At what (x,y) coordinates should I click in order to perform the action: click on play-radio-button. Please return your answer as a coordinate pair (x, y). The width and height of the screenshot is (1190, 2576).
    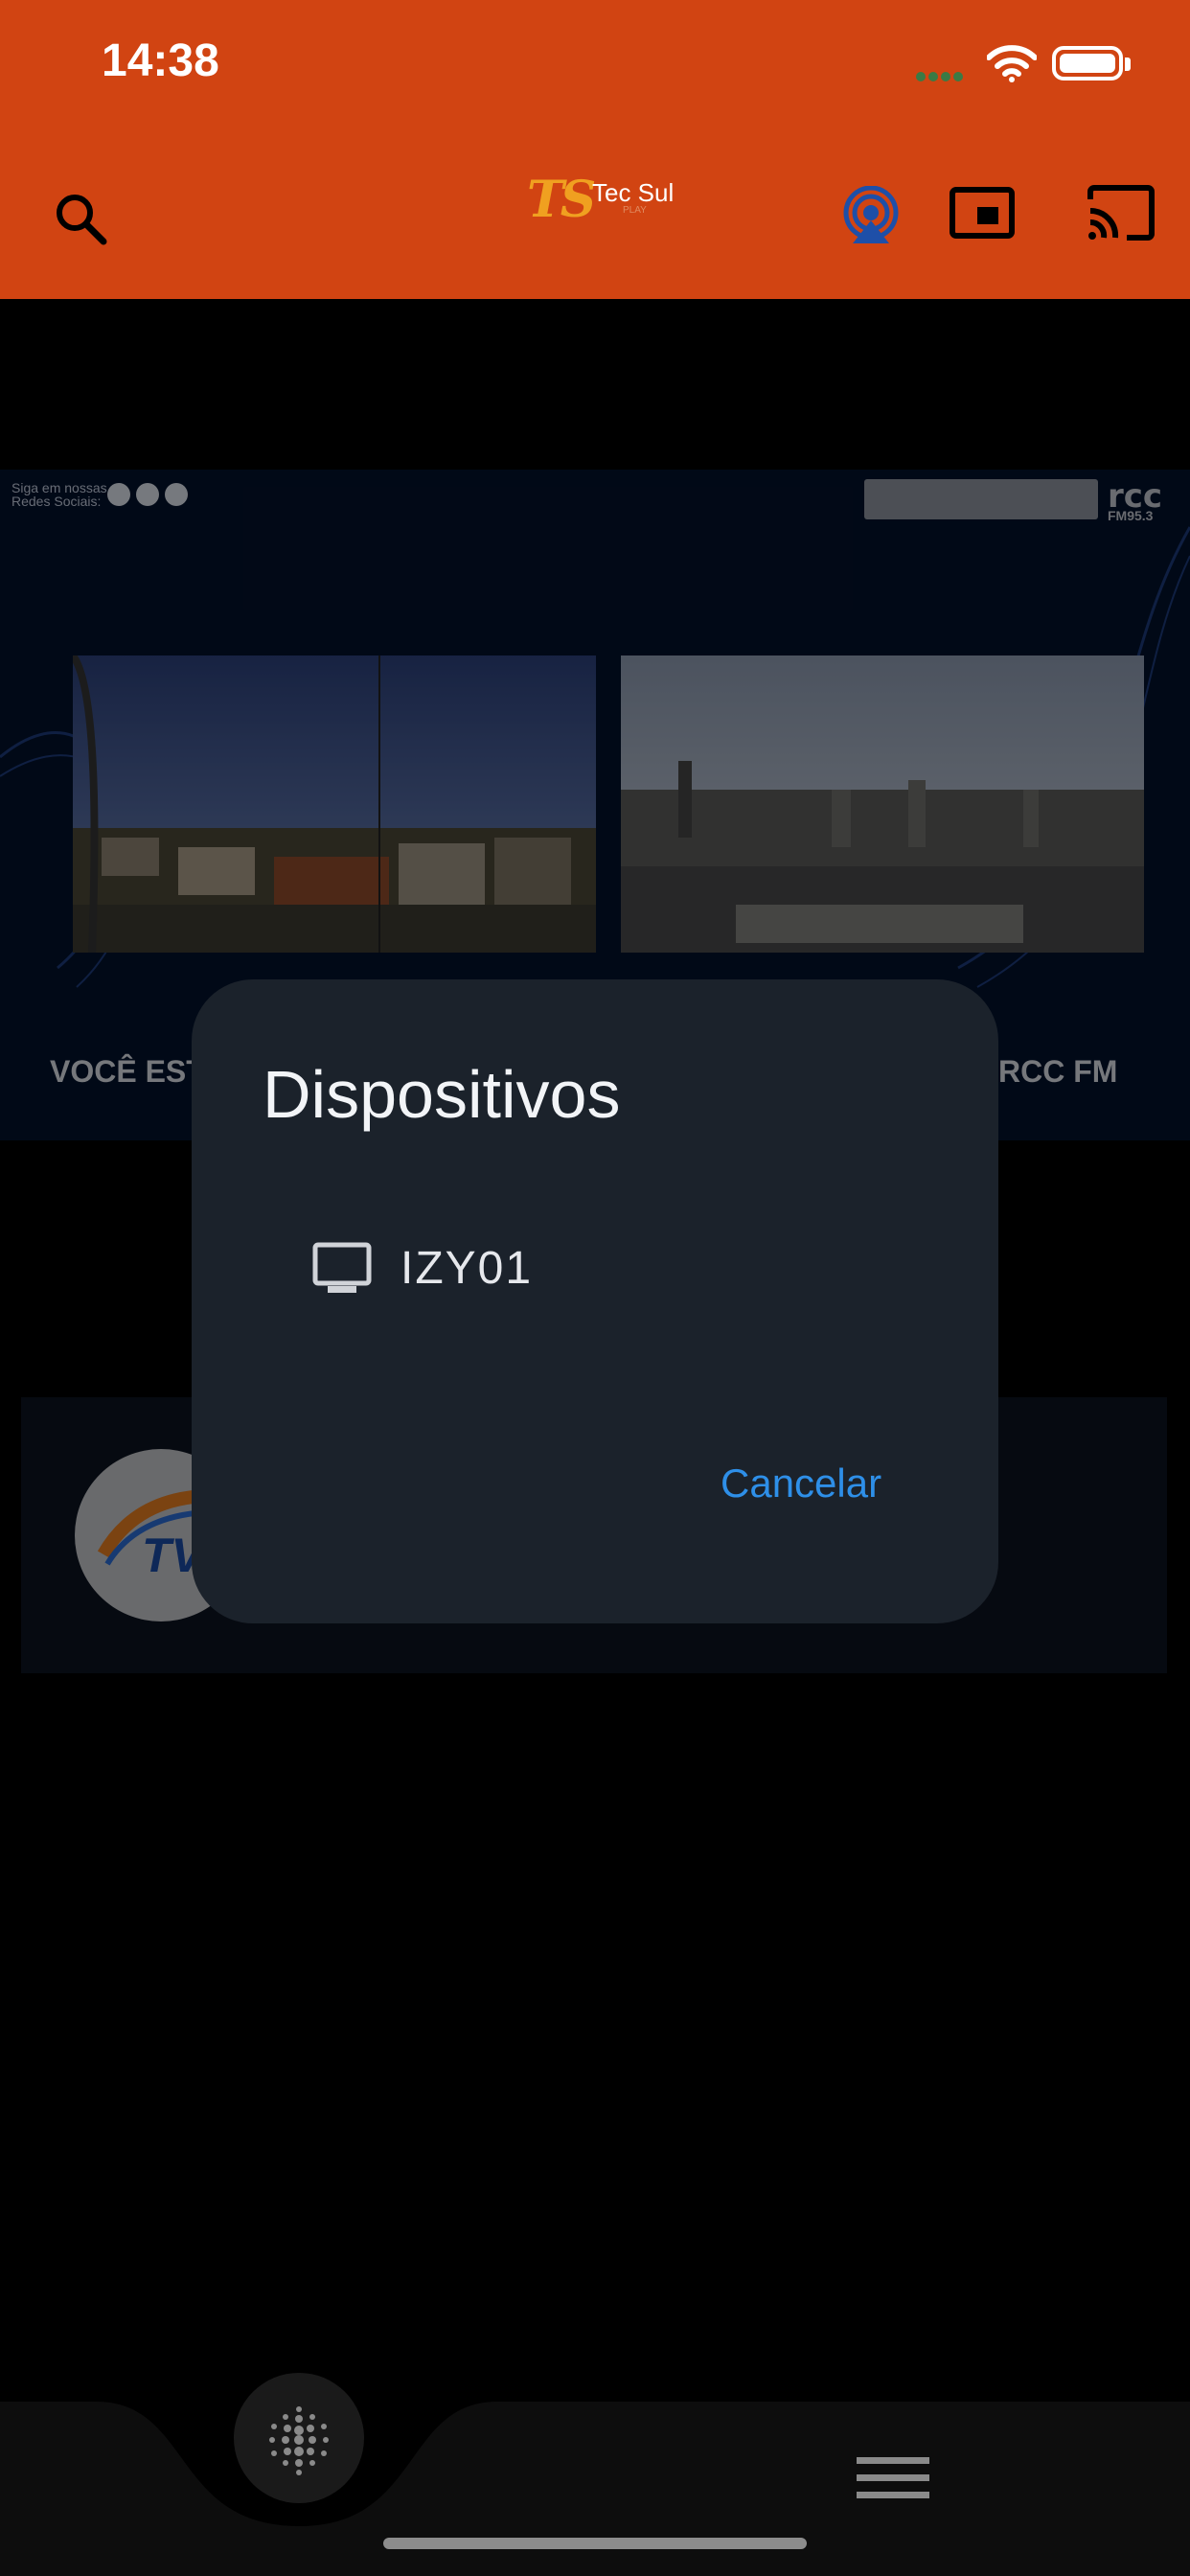
    Looking at the image, I should click on (299, 2438).